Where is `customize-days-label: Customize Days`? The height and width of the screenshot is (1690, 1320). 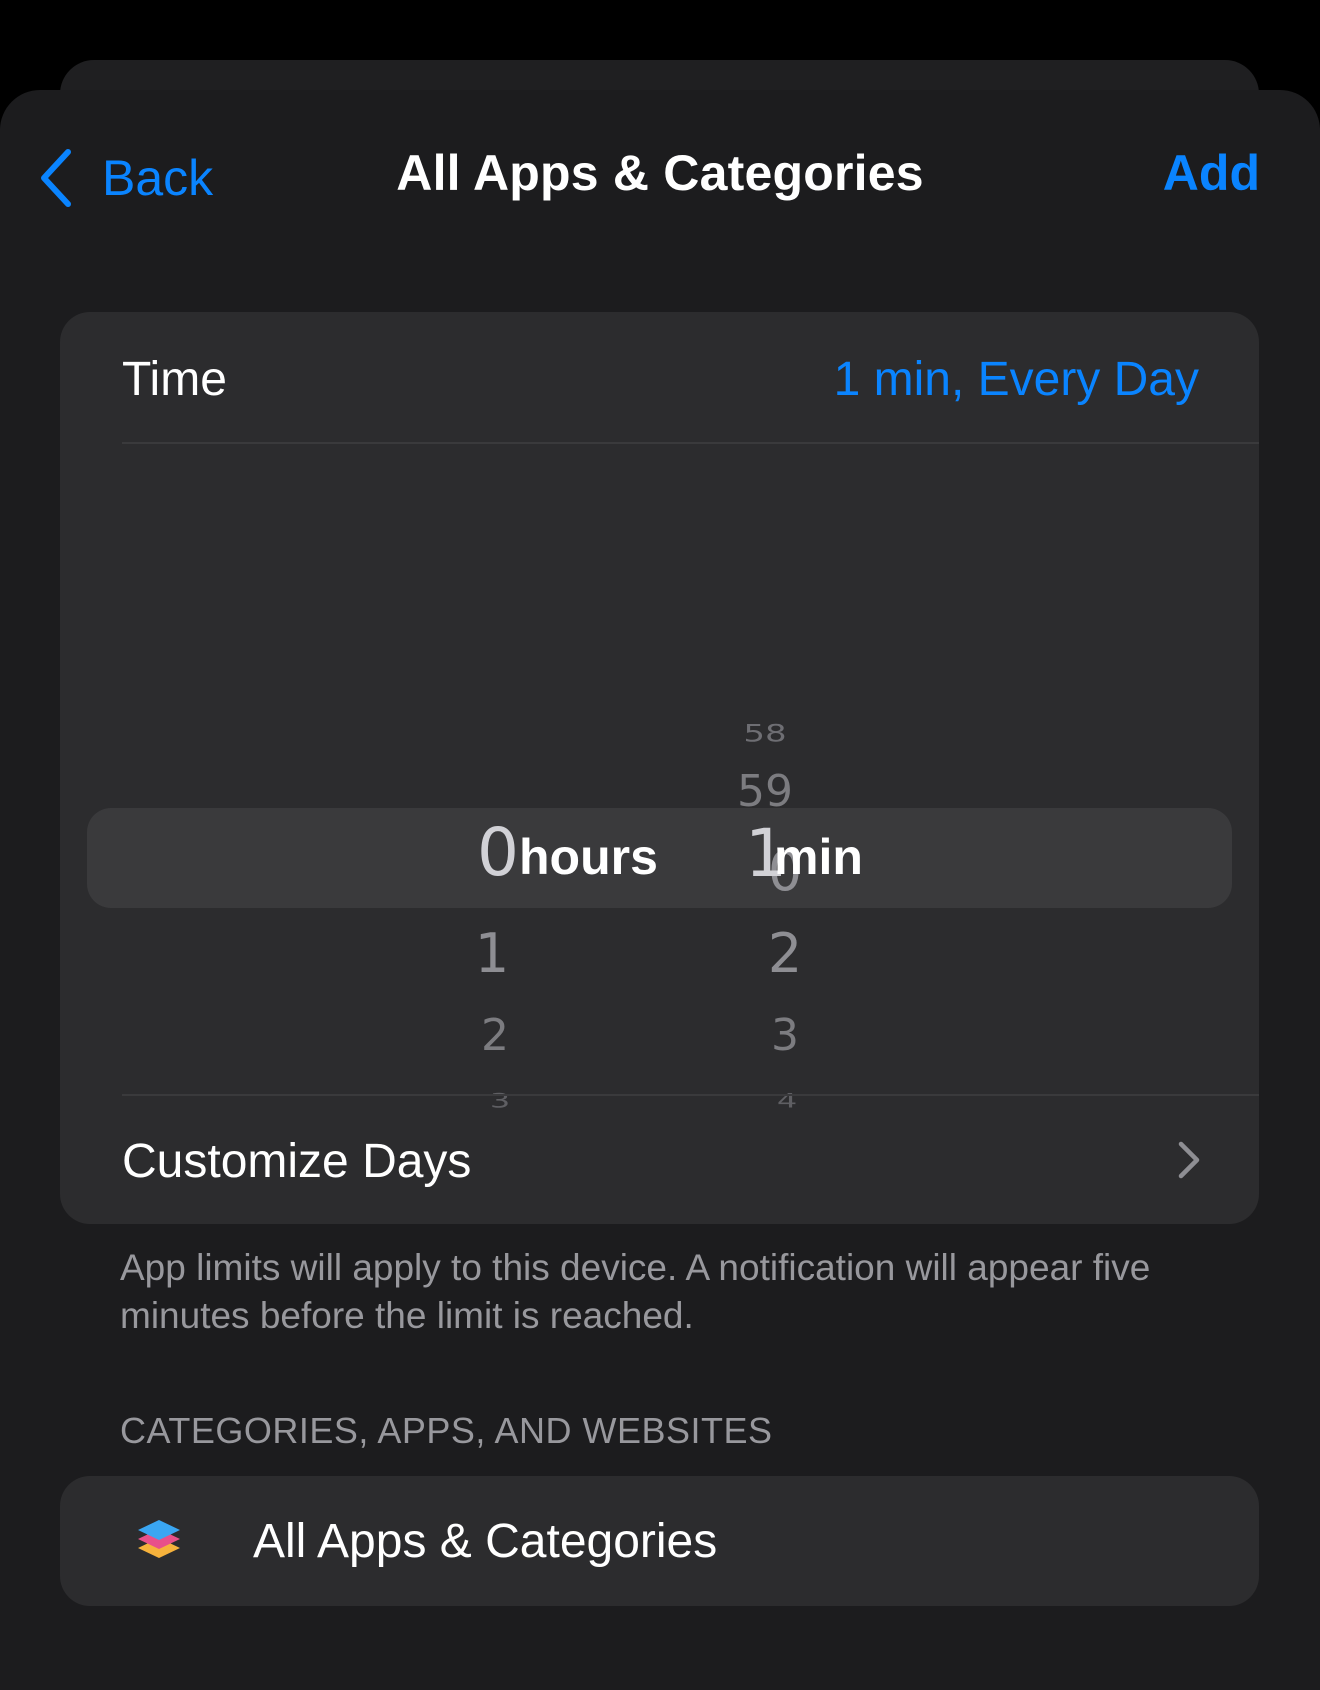 customize-days-label: Customize Days is located at coordinates (297, 1161).